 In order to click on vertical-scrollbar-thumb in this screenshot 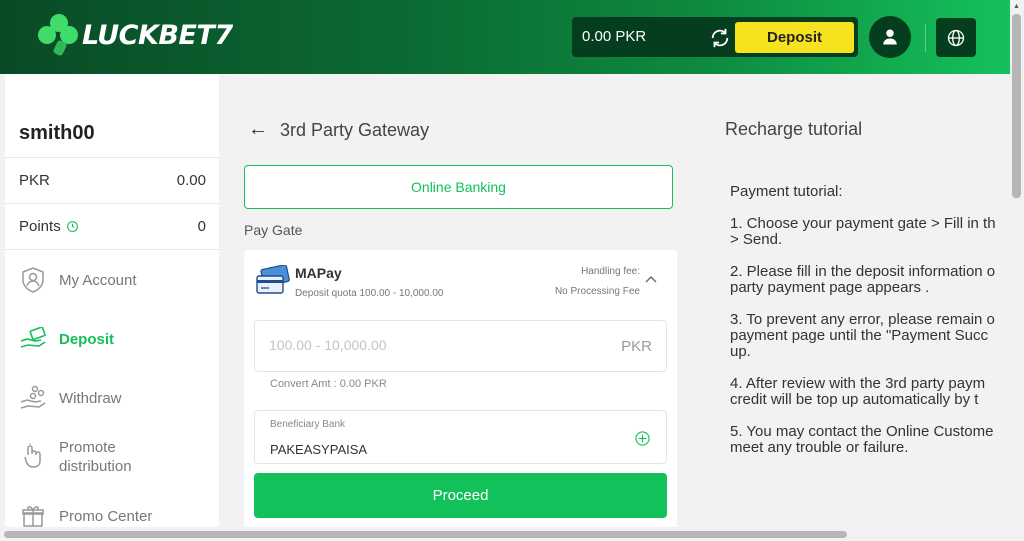, I will do `click(1016, 106)`.